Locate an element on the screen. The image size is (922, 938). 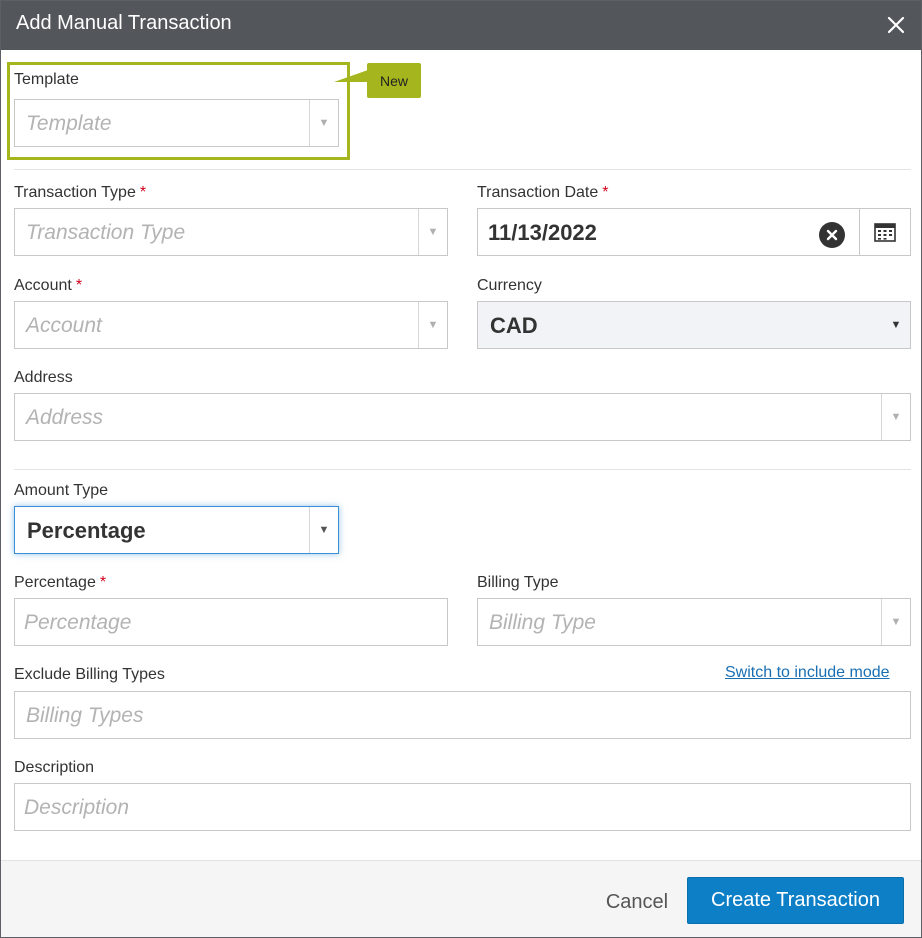
transaction-date-value: 11/13/2022 is located at coordinates (542, 232).